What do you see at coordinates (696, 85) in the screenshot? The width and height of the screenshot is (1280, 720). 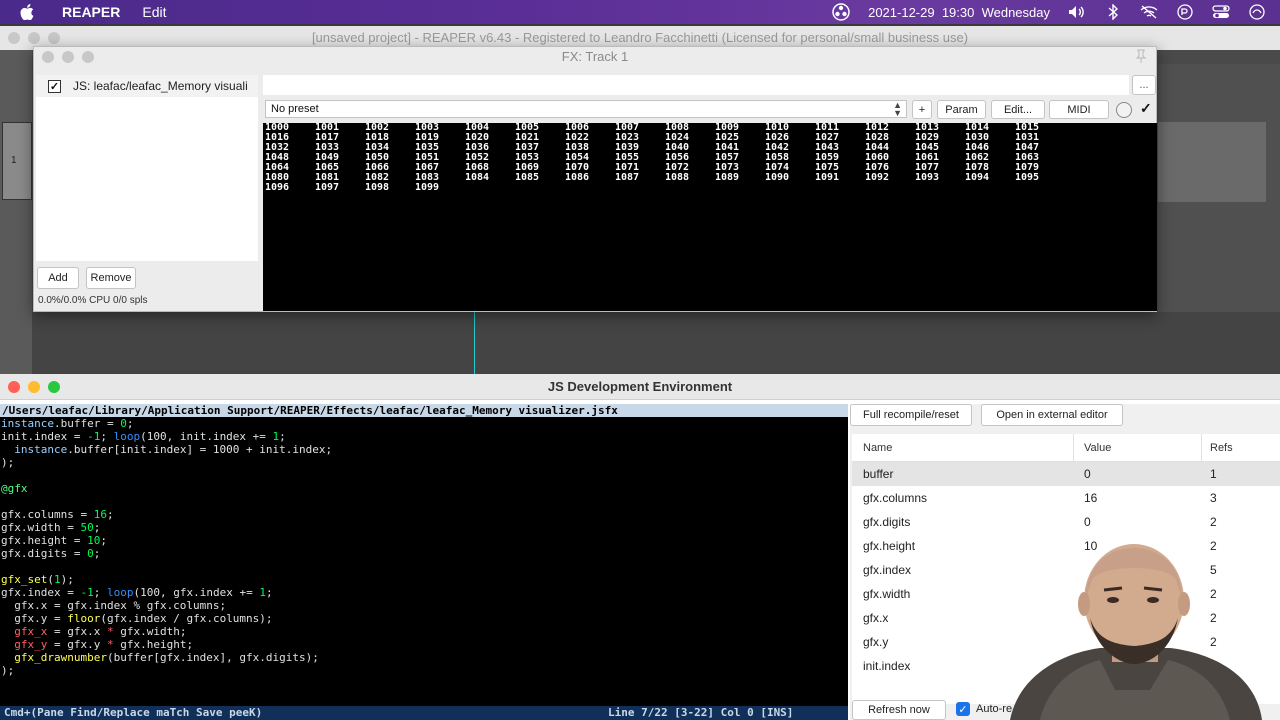 I see `fx-name-field` at bounding box center [696, 85].